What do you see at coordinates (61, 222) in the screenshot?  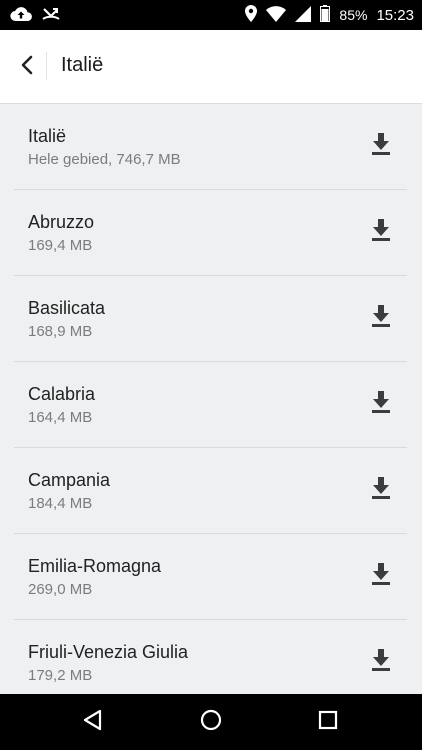 I see `region-name: Abruzzo` at bounding box center [61, 222].